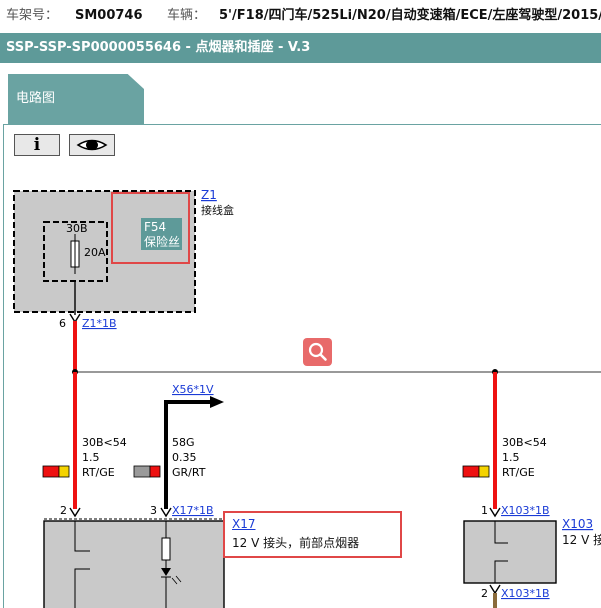 Image resolution: width=601 pixels, height=608 pixels. Describe the element at coordinates (296, 543) in the screenshot. I see `x17-description: 12 V 接头，前部点烟器` at that location.